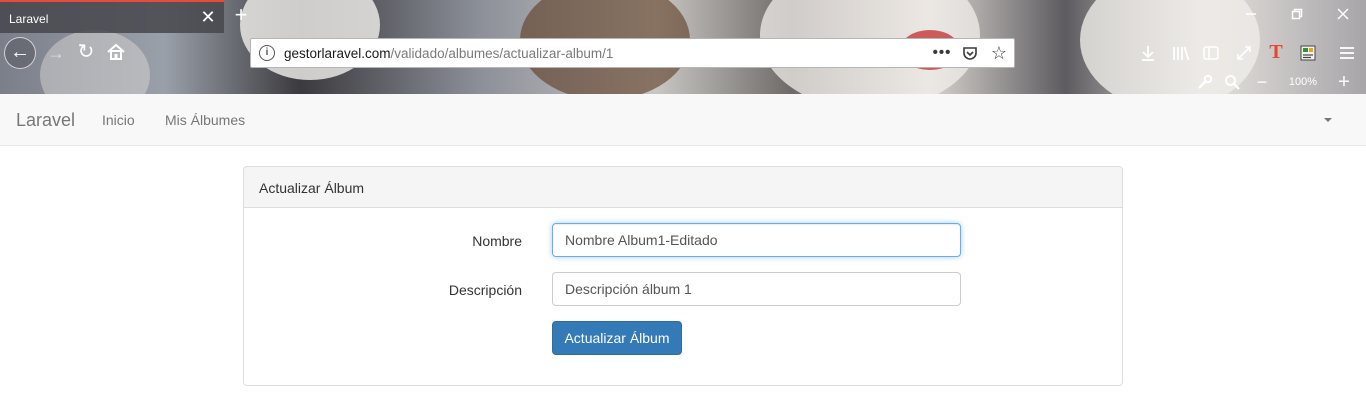 The height and width of the screenshot is (410, 1366). I want to click on back-icon: ←, so click(20, 52).